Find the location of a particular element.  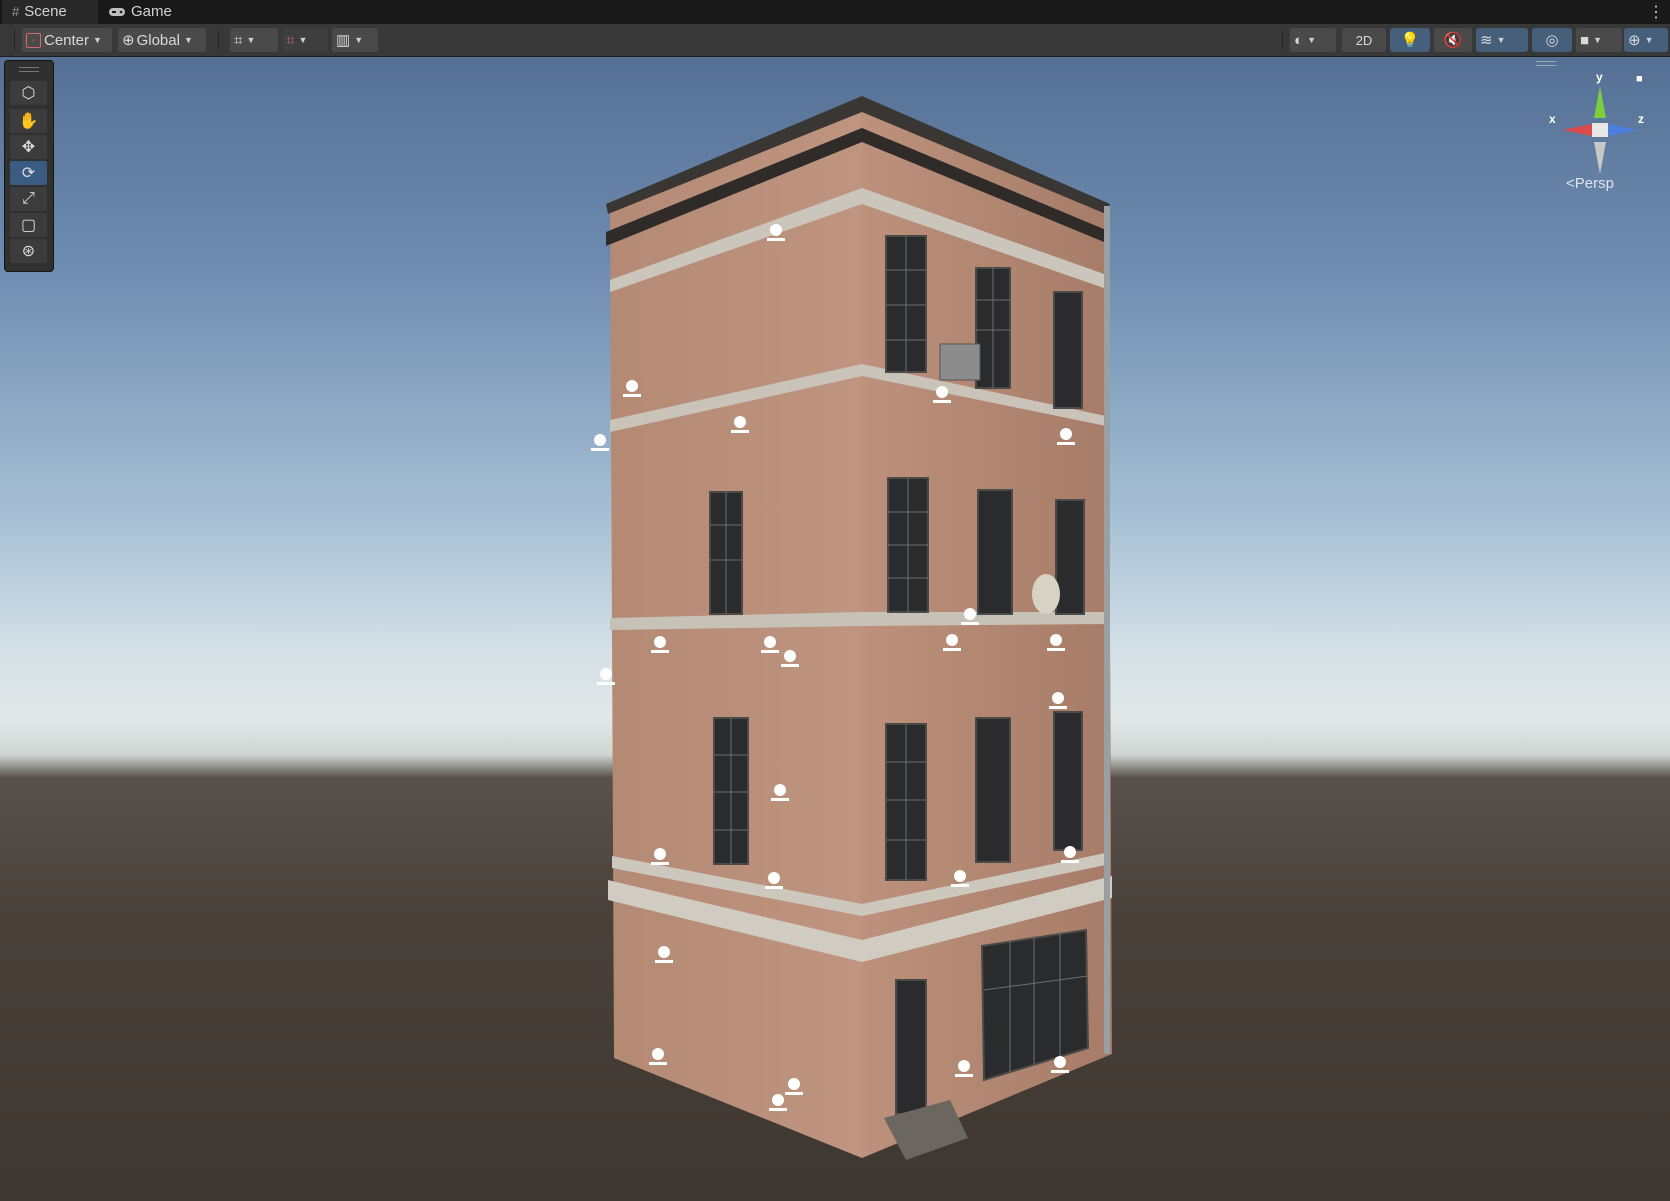

hand-icon: ✋ is located at coordinates (28, 121).